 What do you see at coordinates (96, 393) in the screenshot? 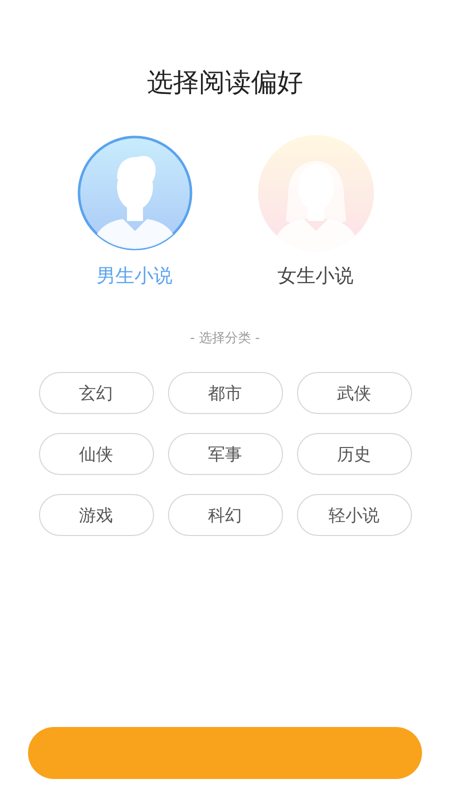
I see `category-tag: 玄幻` at bounding box center [96, 393].